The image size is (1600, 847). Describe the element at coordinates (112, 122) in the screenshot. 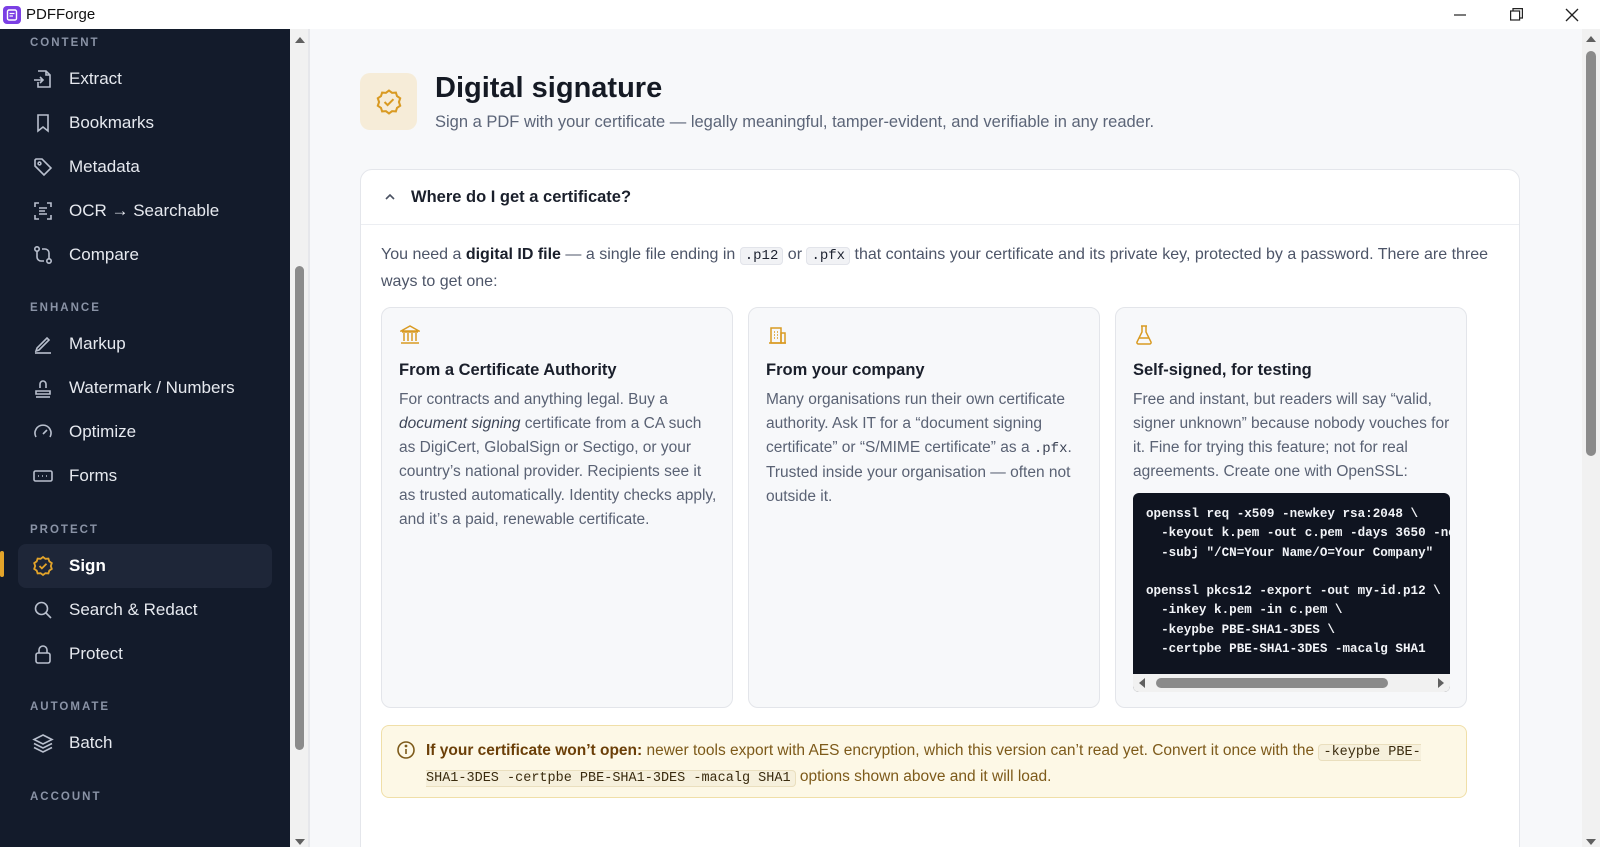

I see `sidebar-item-label: Bookmarks` at that location.